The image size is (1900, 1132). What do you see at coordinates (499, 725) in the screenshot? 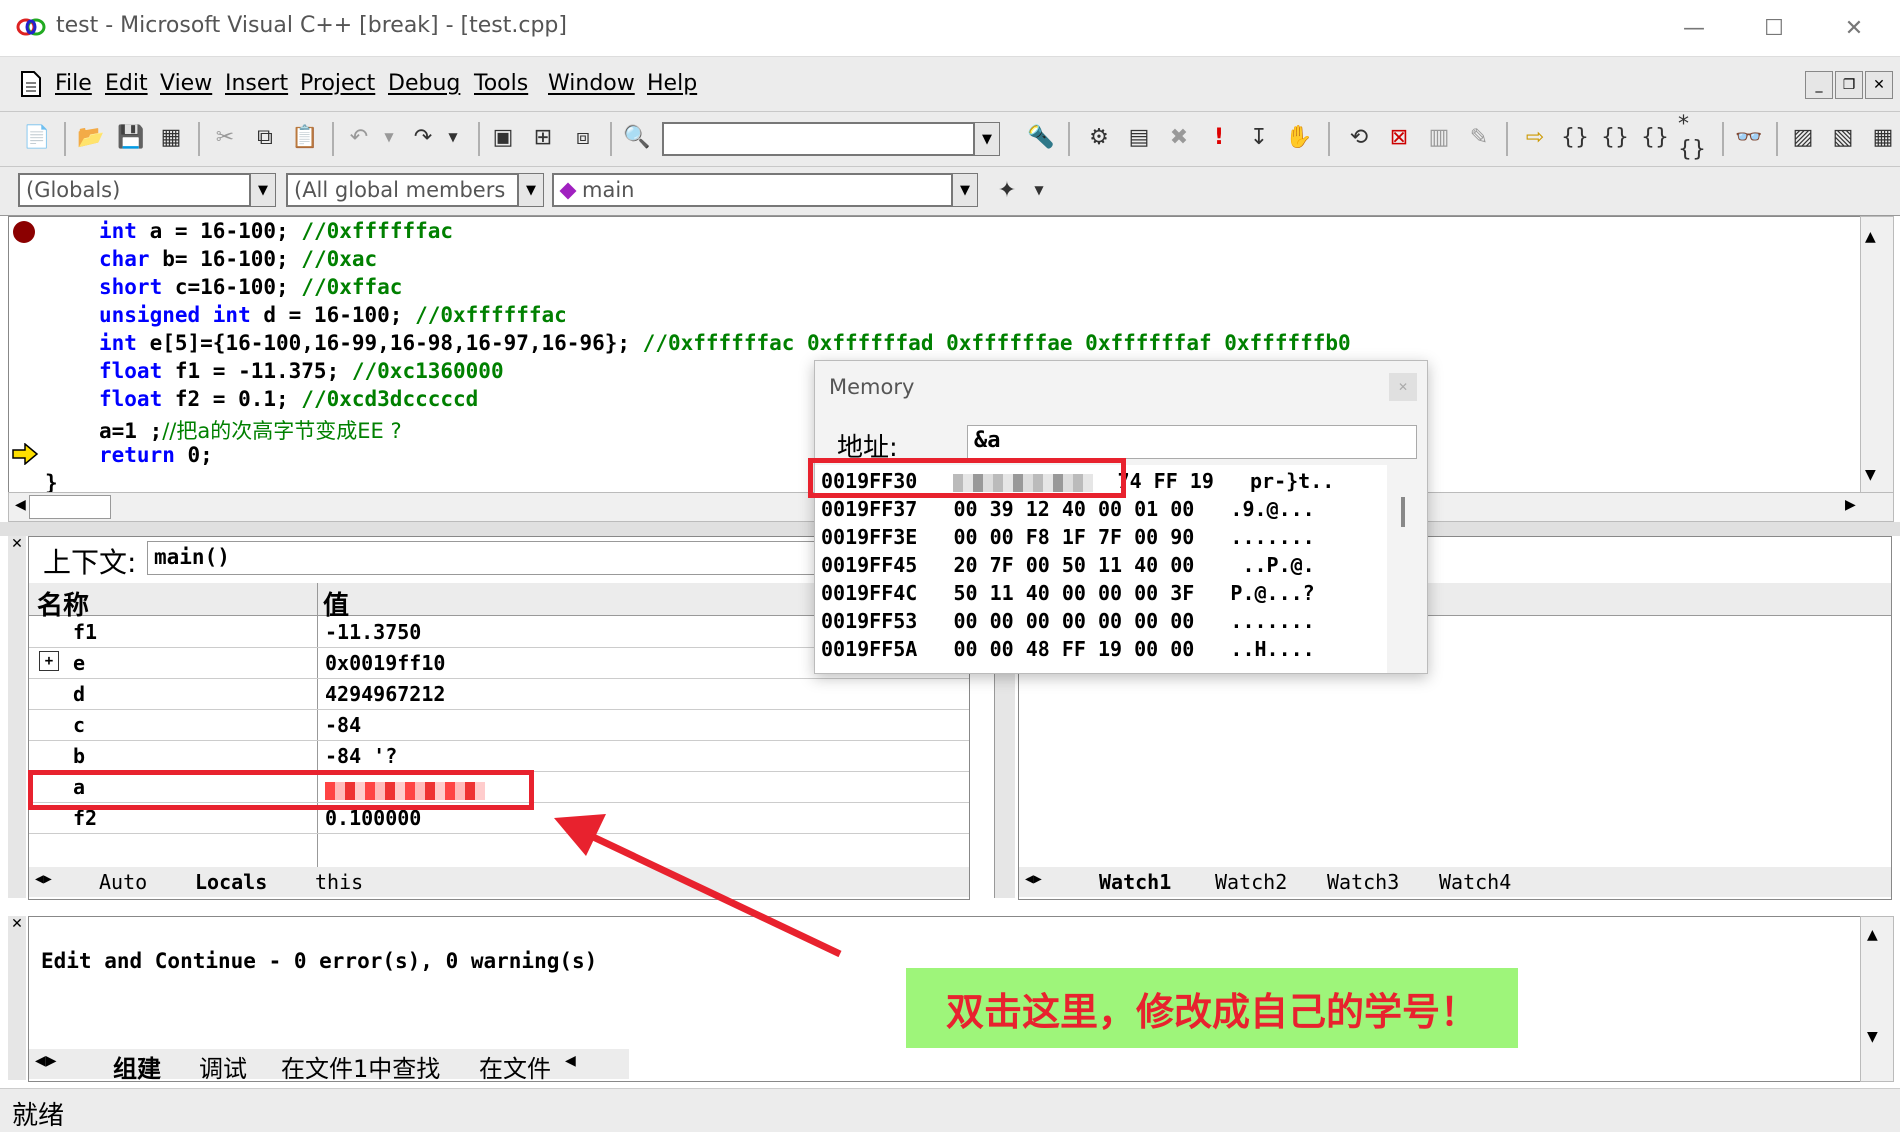
I see `table-row: c -84` at bounding box center [499, 725].